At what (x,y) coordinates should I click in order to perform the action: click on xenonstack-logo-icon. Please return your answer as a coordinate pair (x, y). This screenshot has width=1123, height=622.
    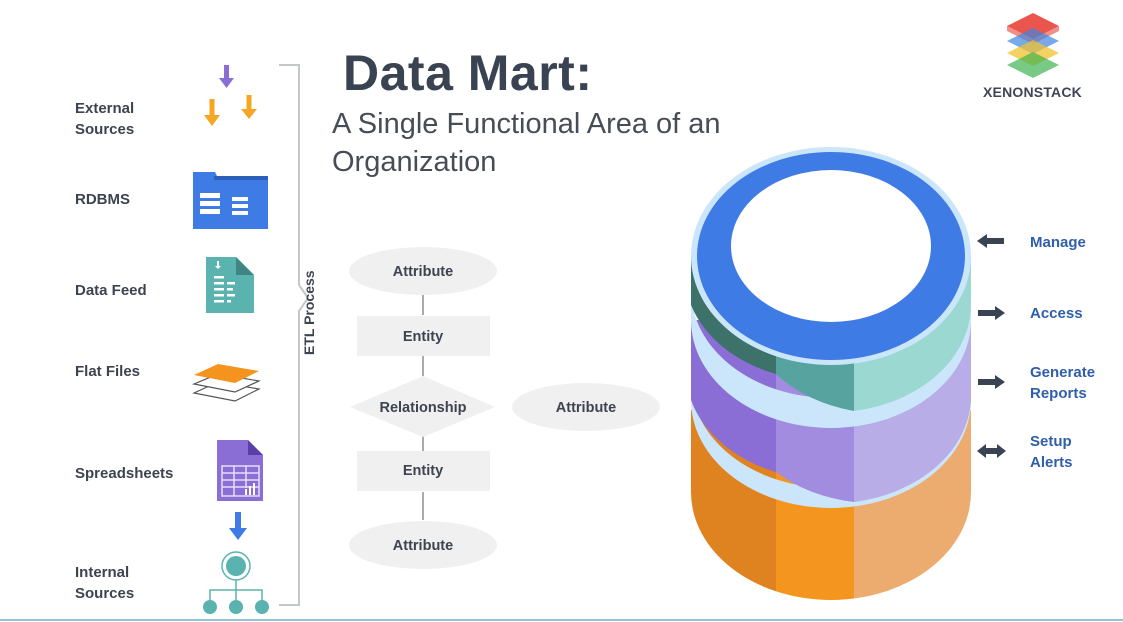
    Looking at the image, I should click on (1033, 45).